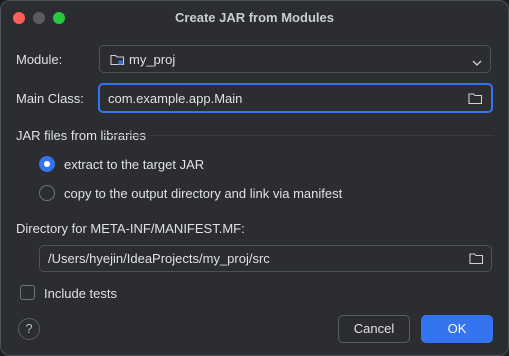 This screenshot has height=356, width=509. Describe the element at coordinates (159, 258) in the screenshot. I see `manifest-directory-value: /Users/hyejin/IdeaProjects/my_proj/src` at that location.